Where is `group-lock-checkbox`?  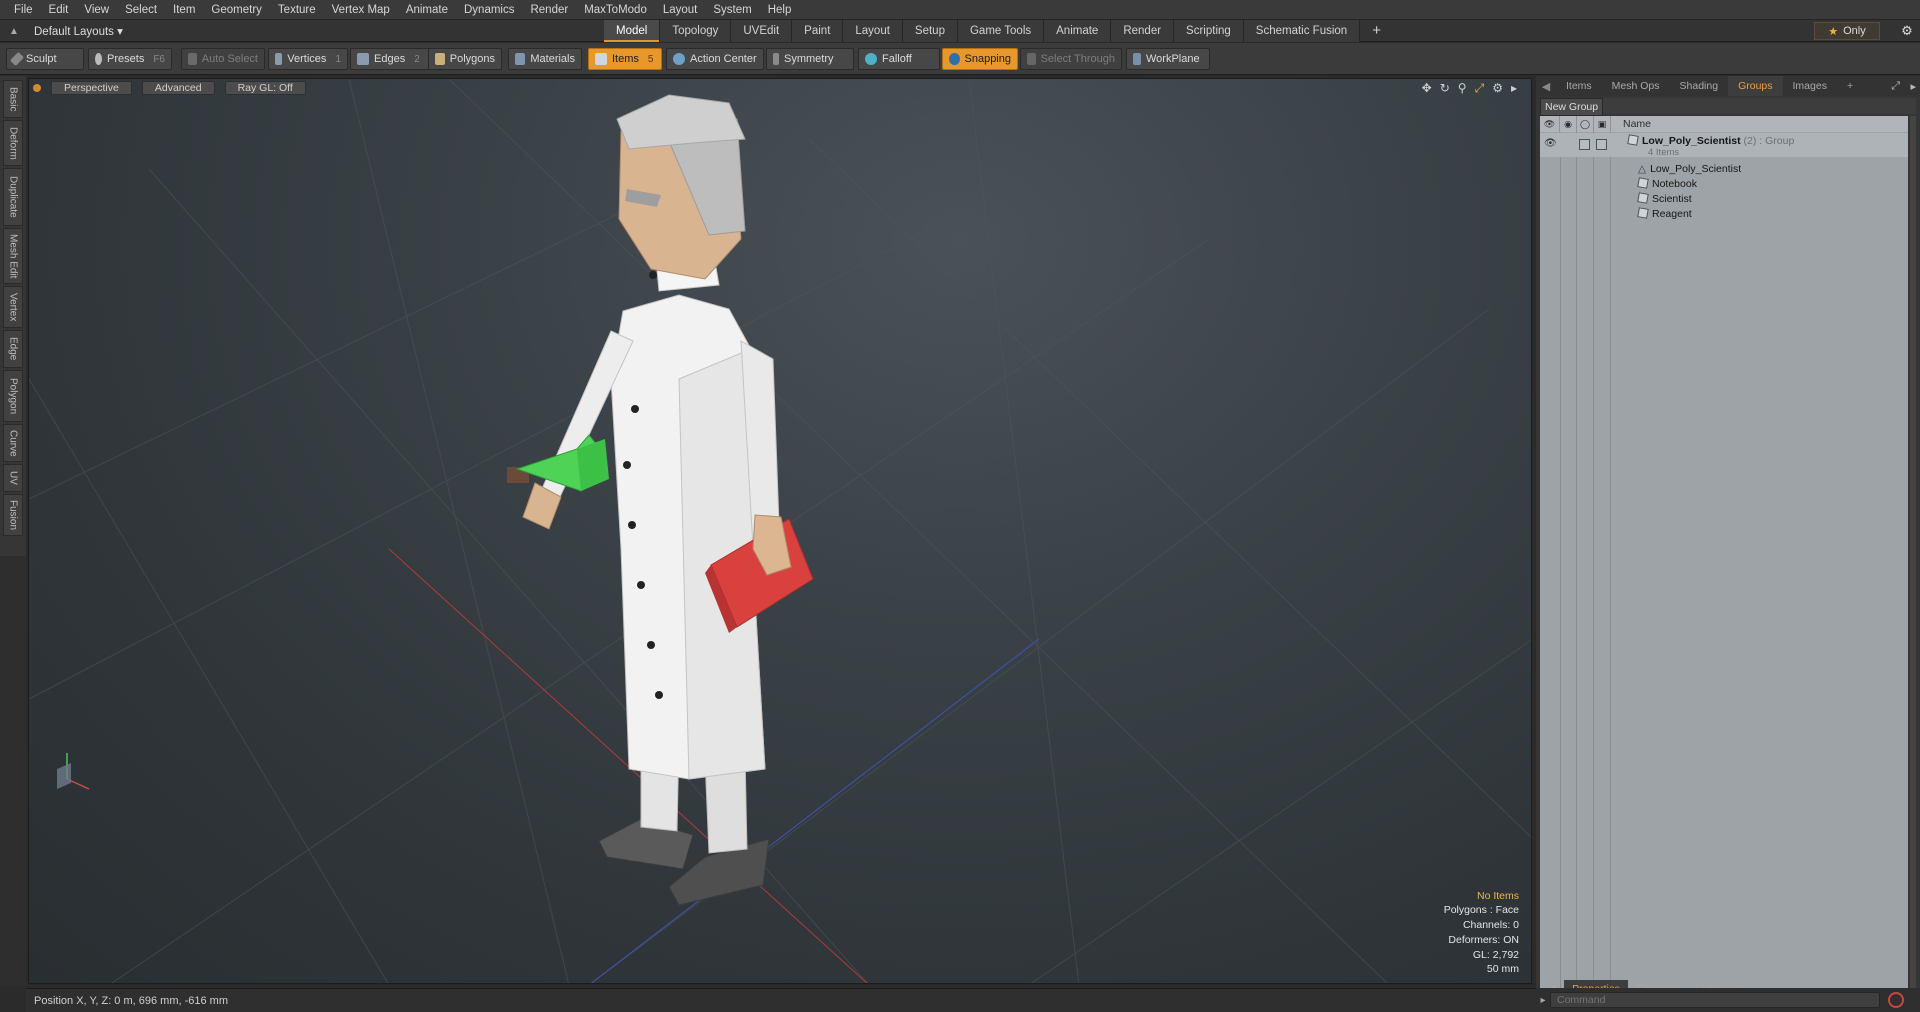 group-lock-checkbox is located at coordinates (1584, 144).